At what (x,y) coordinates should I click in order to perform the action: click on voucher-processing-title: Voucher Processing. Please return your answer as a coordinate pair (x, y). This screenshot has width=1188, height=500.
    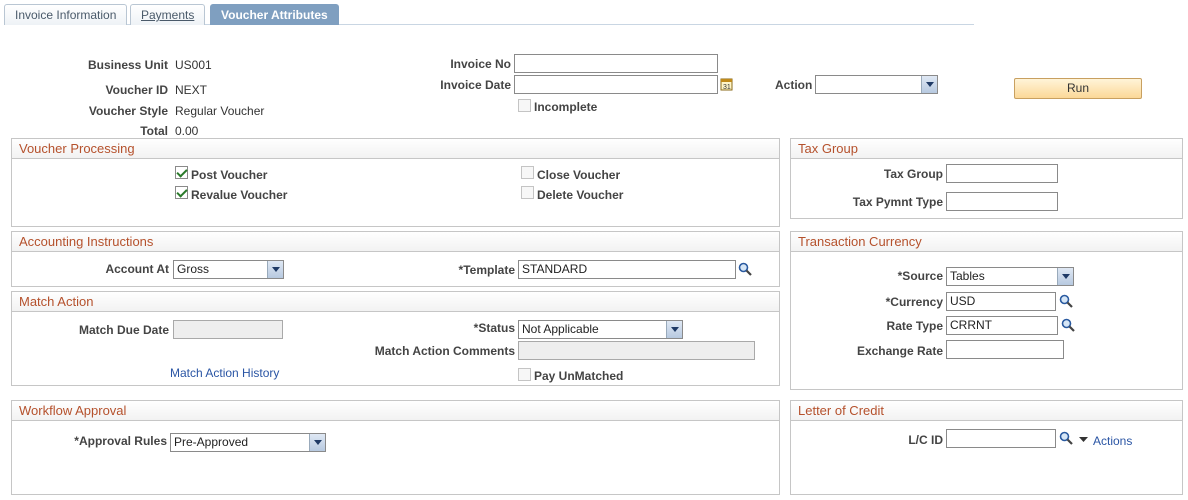
    Looking at the image, I should click on (395, 149).